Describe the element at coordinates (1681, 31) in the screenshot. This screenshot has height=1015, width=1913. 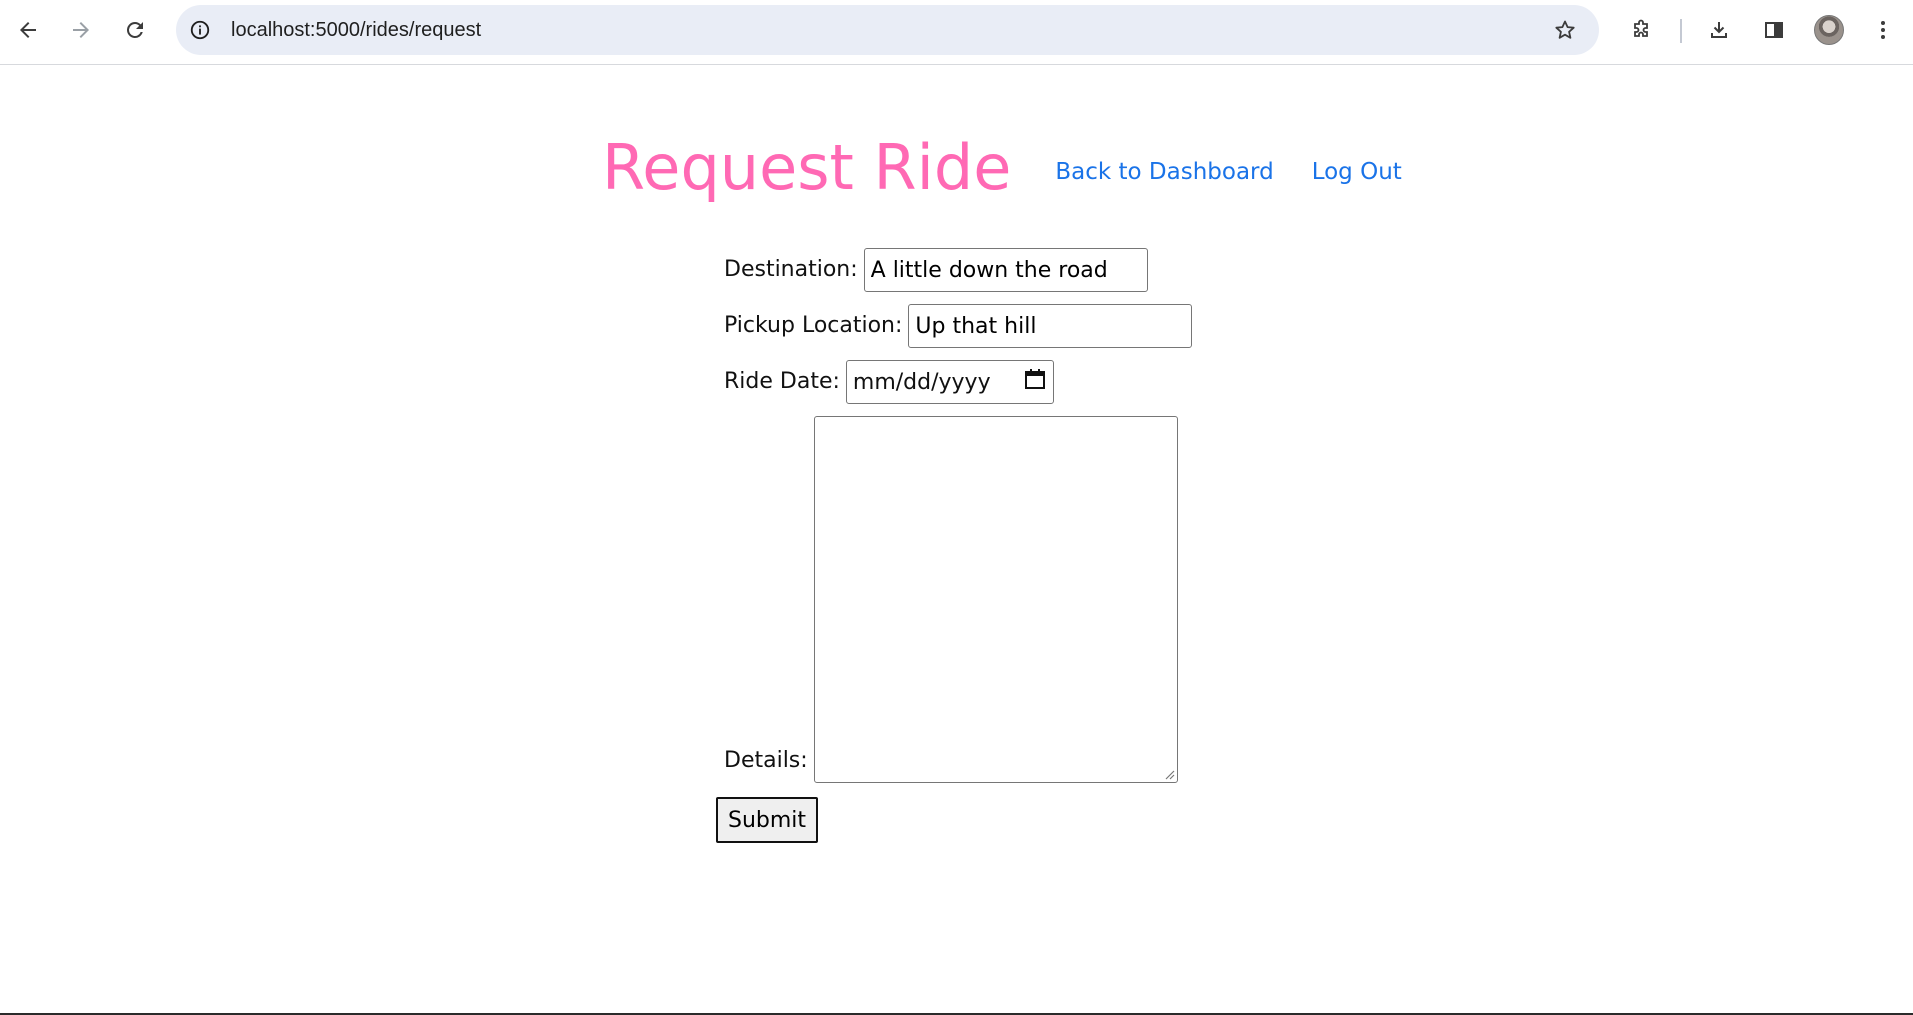
I see `toolbar-separator` at that location.